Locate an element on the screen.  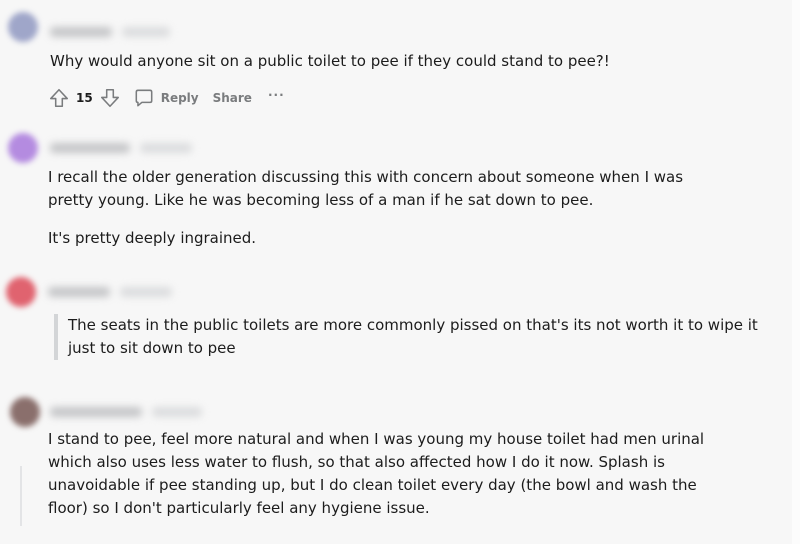
share-button: Share is located at coordinates (232, 98).